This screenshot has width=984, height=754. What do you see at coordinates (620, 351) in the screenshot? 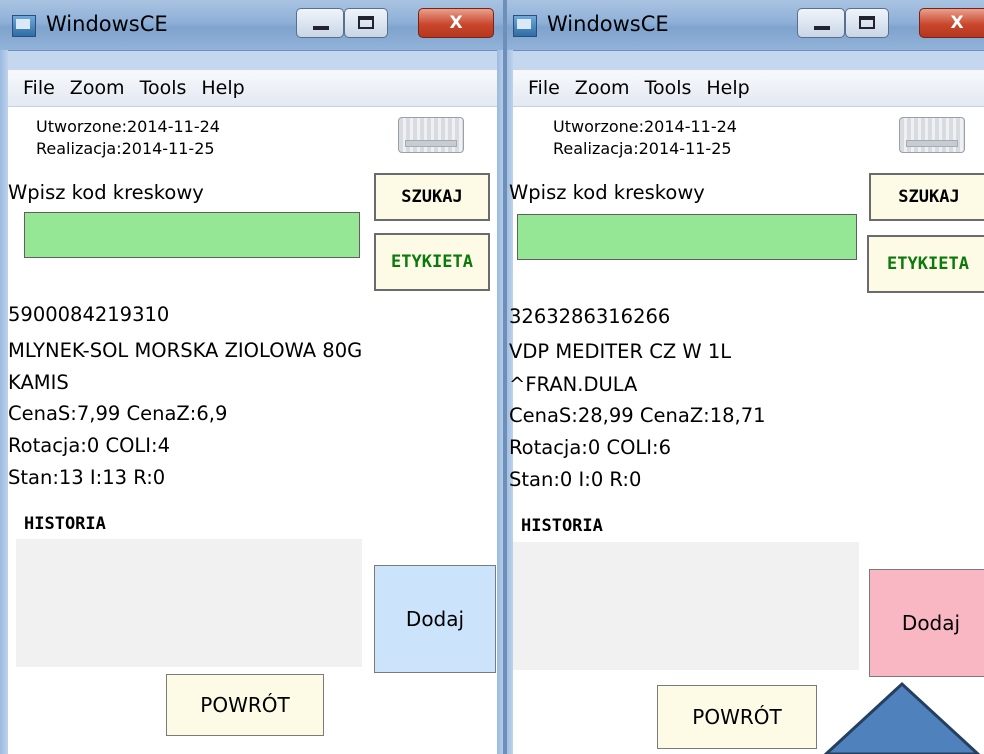
I see `product-name: VDP MEDITER CZ W 1L` at bounding box center [620, 351].